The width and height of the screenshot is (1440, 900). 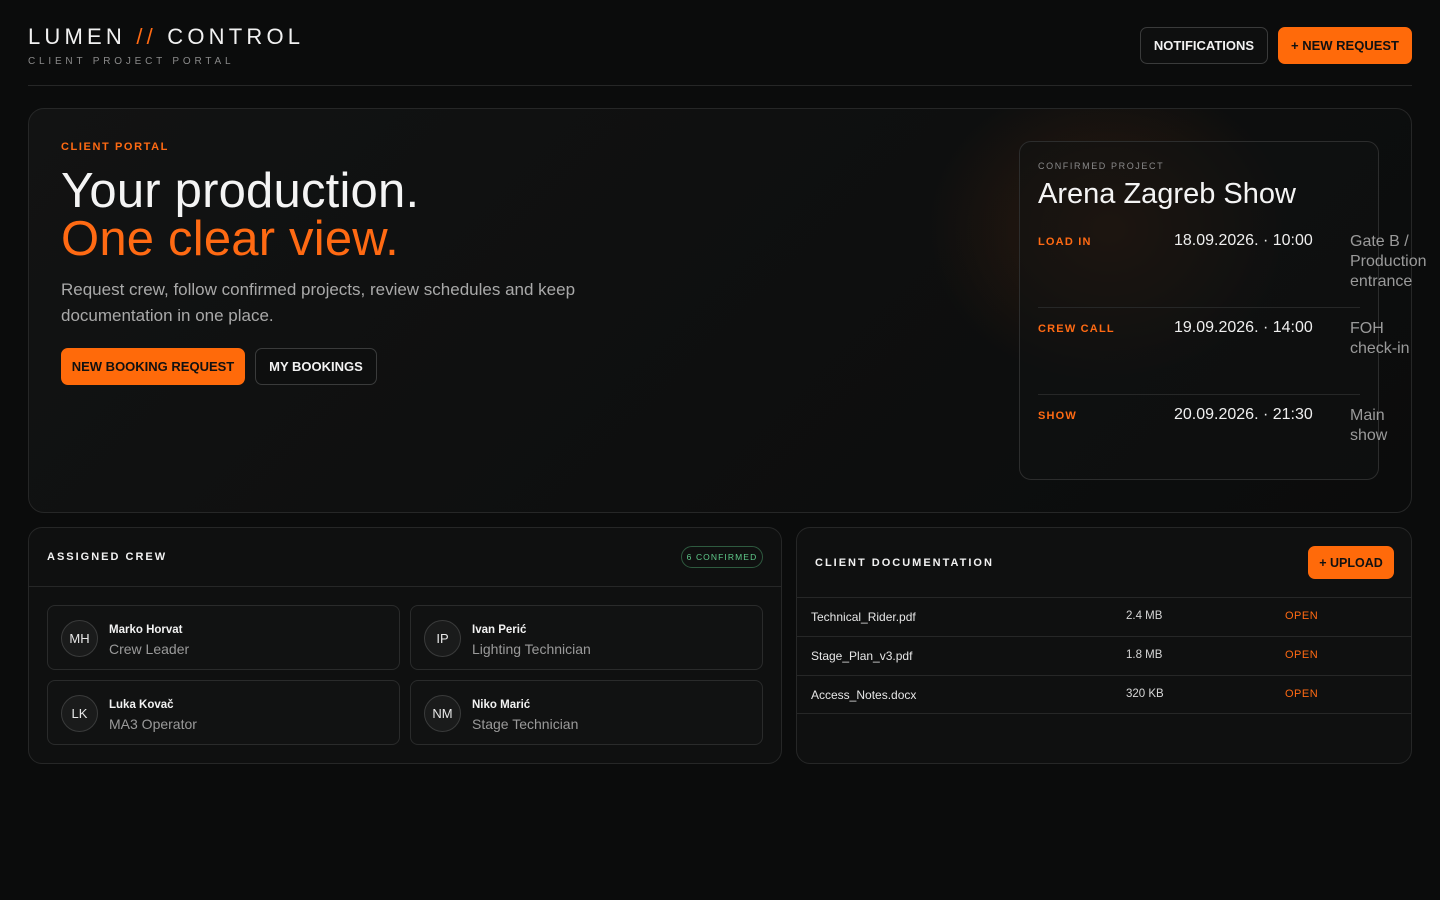 What do you see at coordinates (230, 239) in the screenshot?
I see `hero-headline-accent: One clear view.` at bounding box center [230, 239].